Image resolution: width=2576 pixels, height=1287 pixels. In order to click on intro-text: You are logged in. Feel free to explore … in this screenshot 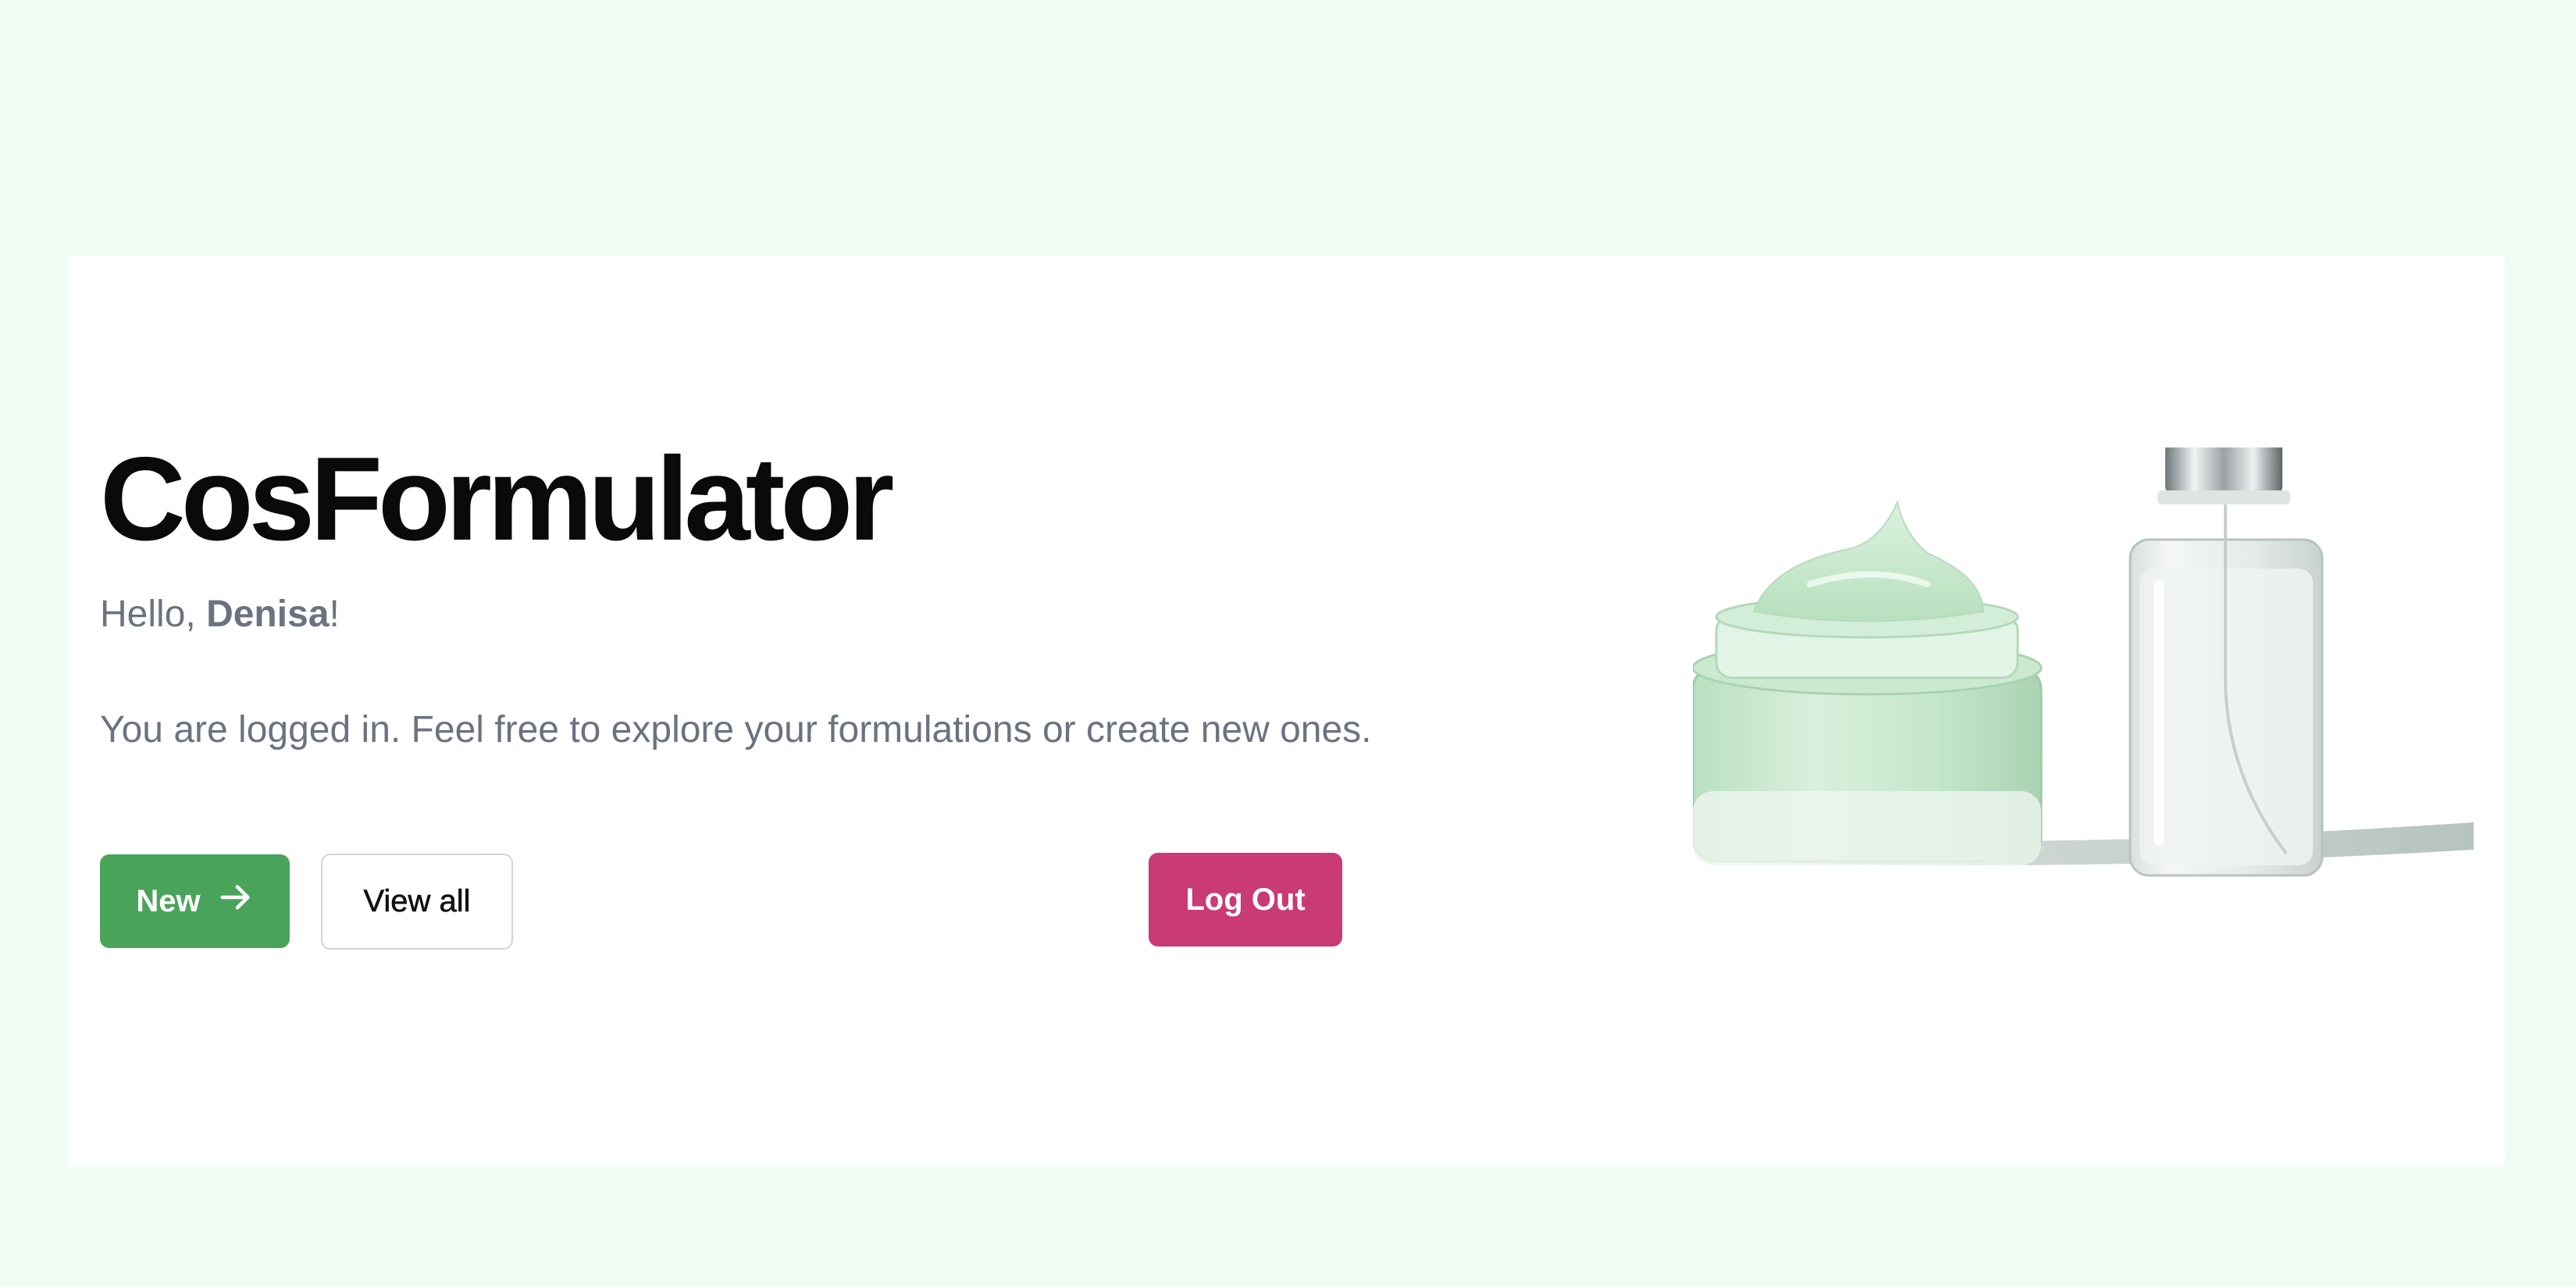, I will do `click(736, 729)`.